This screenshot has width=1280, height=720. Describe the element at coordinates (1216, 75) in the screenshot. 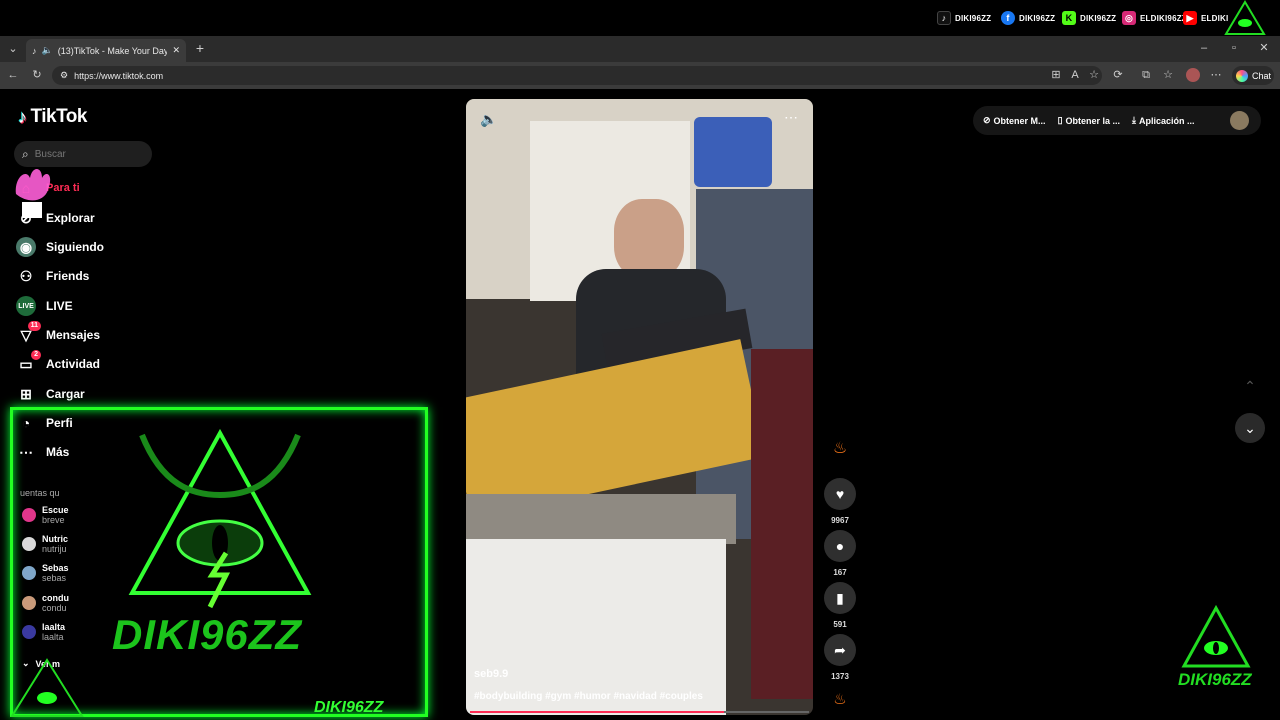

I see `more-menu-icon: ⋯` at that location.